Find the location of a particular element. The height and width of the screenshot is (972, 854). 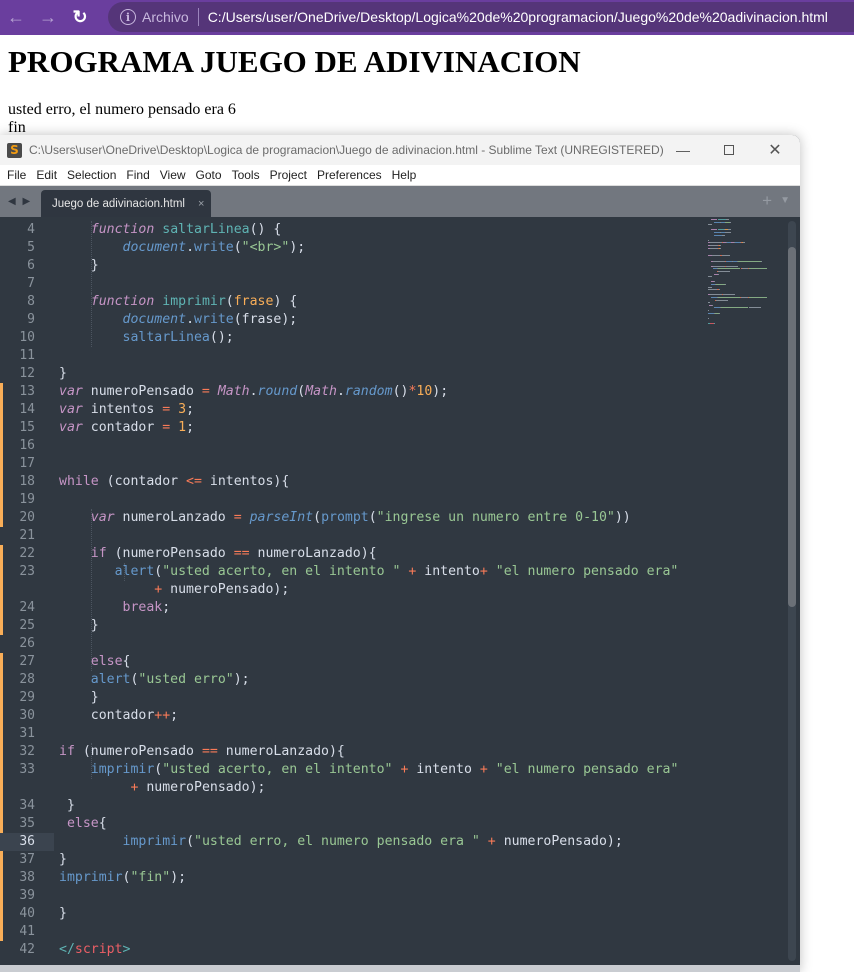

code-line: 31 is located at coordinates (350, 734).